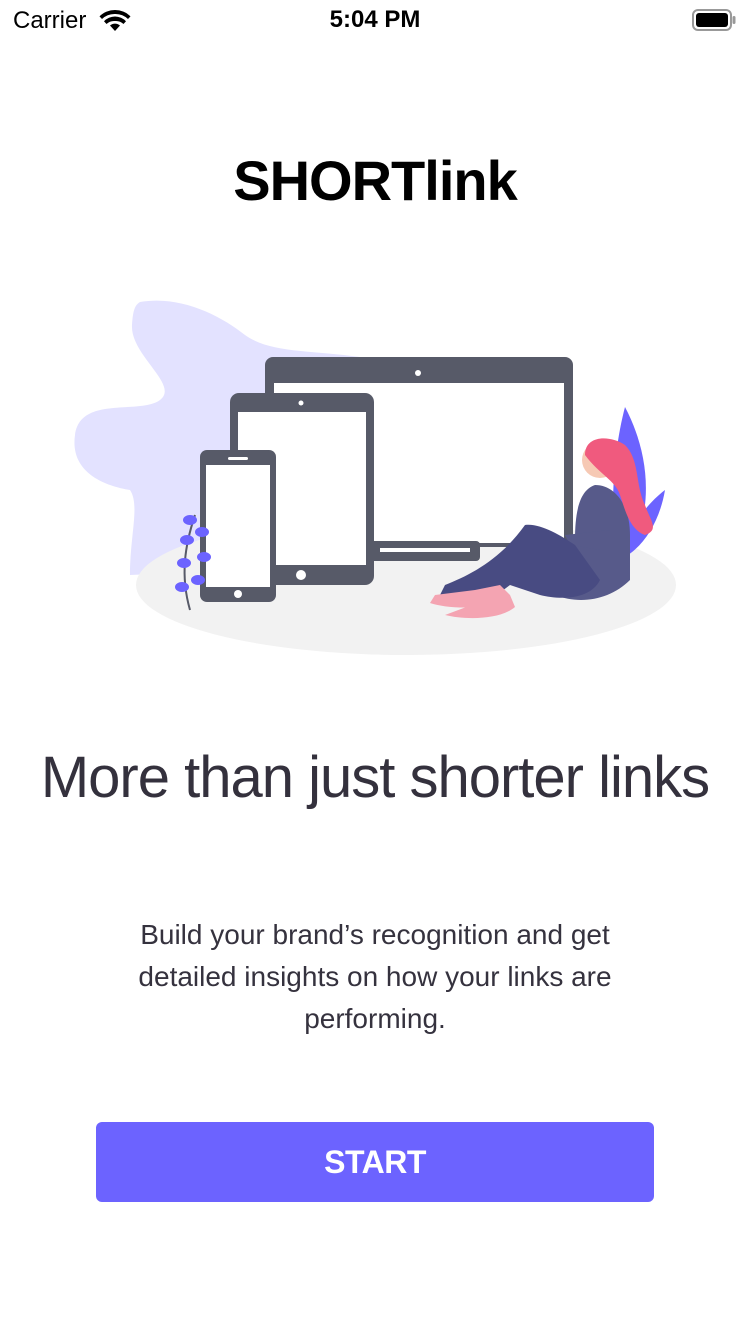 The height and width of the screenshot is (1334, 750). Describe the element at coordinates (375, 1162) in the screenshot. I see `start-button: START` at that location.